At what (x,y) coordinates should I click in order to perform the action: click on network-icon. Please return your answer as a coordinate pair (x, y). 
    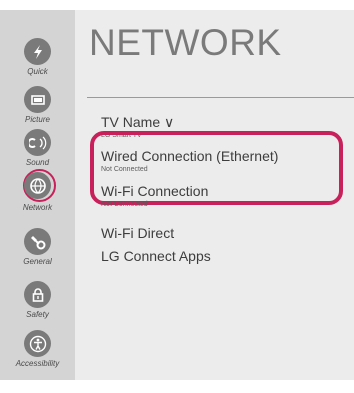
    Looking at the image, I should click on (37, 185).